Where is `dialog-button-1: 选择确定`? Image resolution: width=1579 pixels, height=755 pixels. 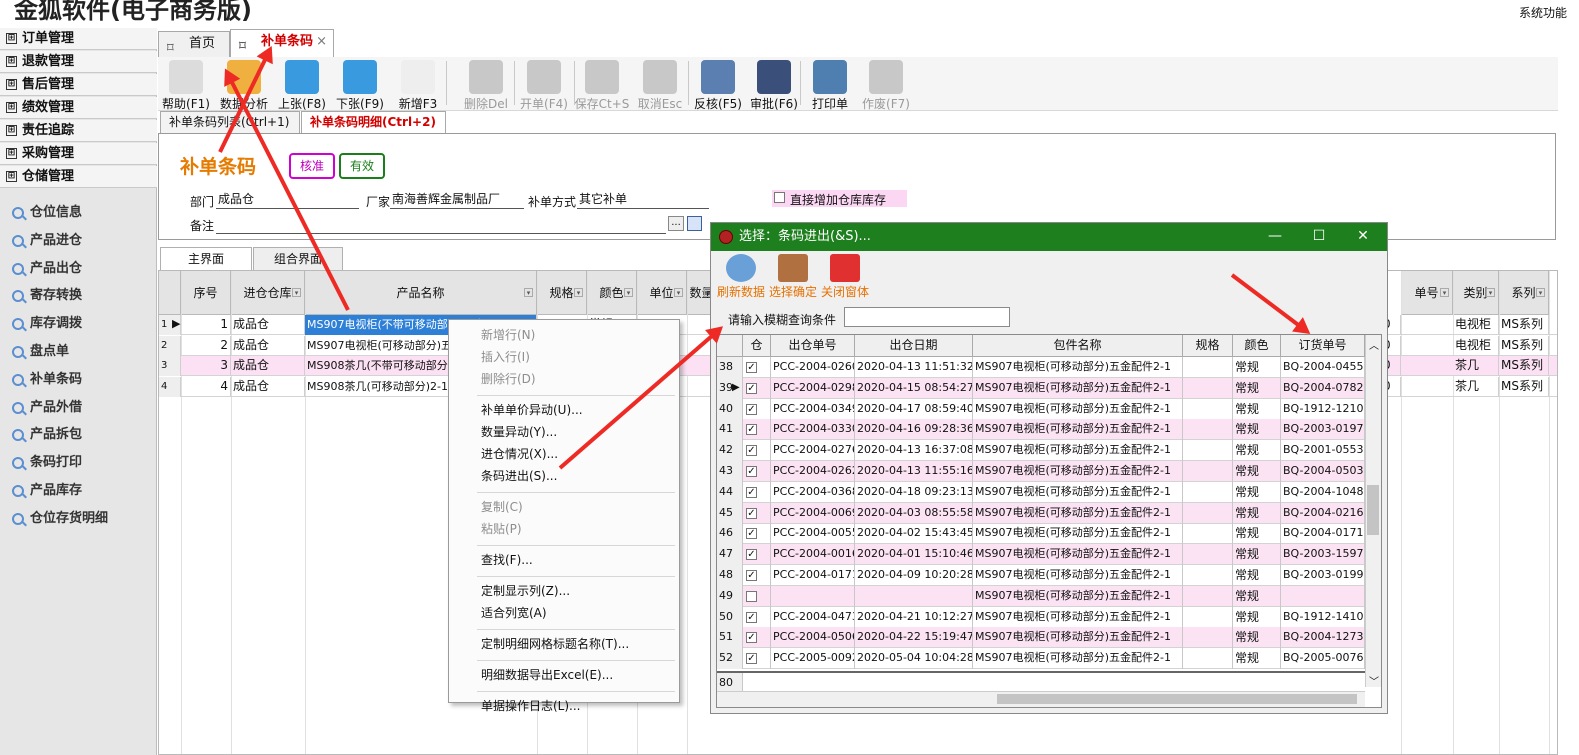 dialog-button-1: 选择确定 is located at coordinates (793, 275).